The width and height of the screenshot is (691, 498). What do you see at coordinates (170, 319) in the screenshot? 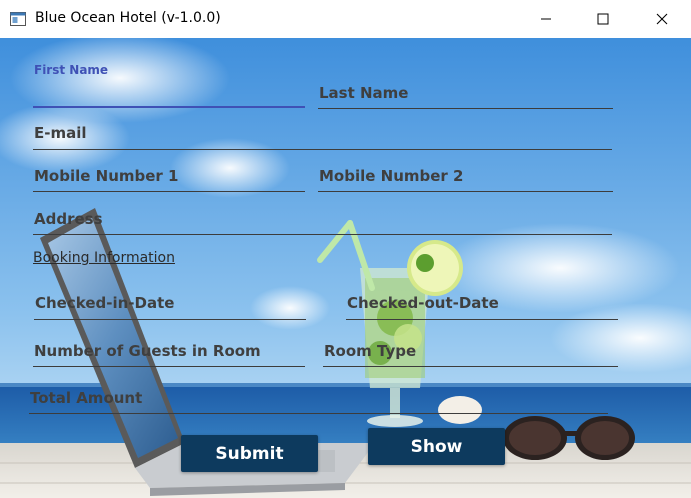
I see `checked-in-date-underline` at bounding box center [170, 319].